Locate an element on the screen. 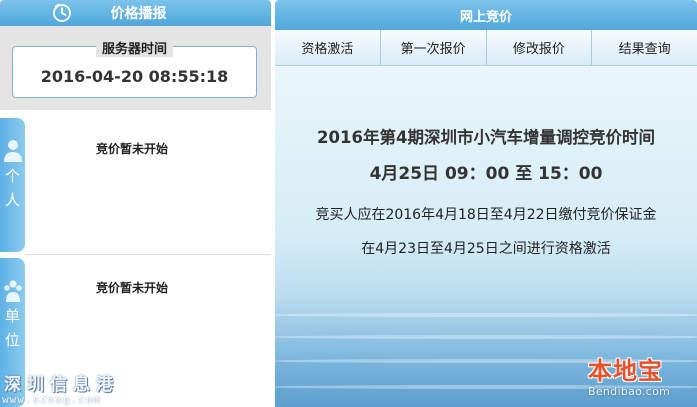 The image size is (697, 407). company-bid-status: 竞价暂未开始 is located at coordinates (131, 288).